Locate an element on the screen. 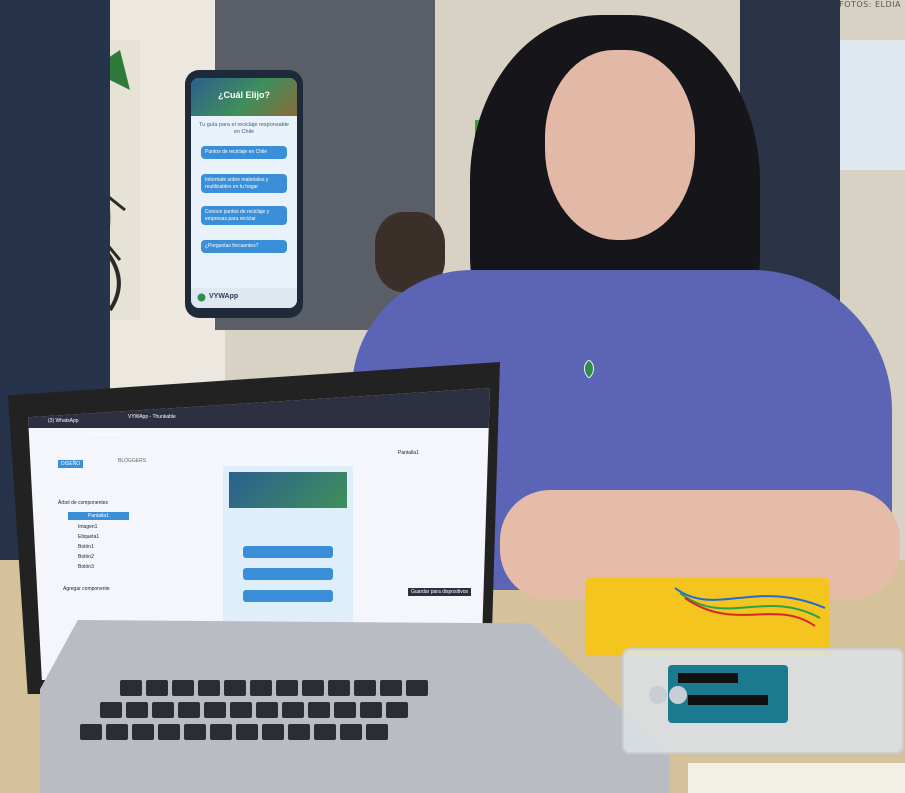 The width and height of the screenshot is (905, 793). status-bar: Guardar para dispositivos is located at coordinates (439, 592).